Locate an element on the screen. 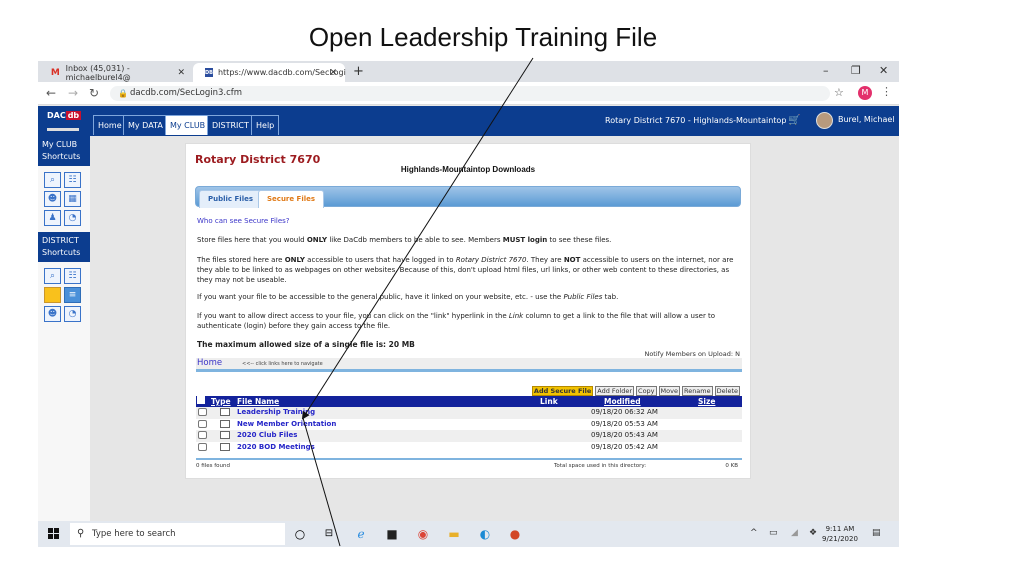  home-link: Home is located at coordinates (209, 363).